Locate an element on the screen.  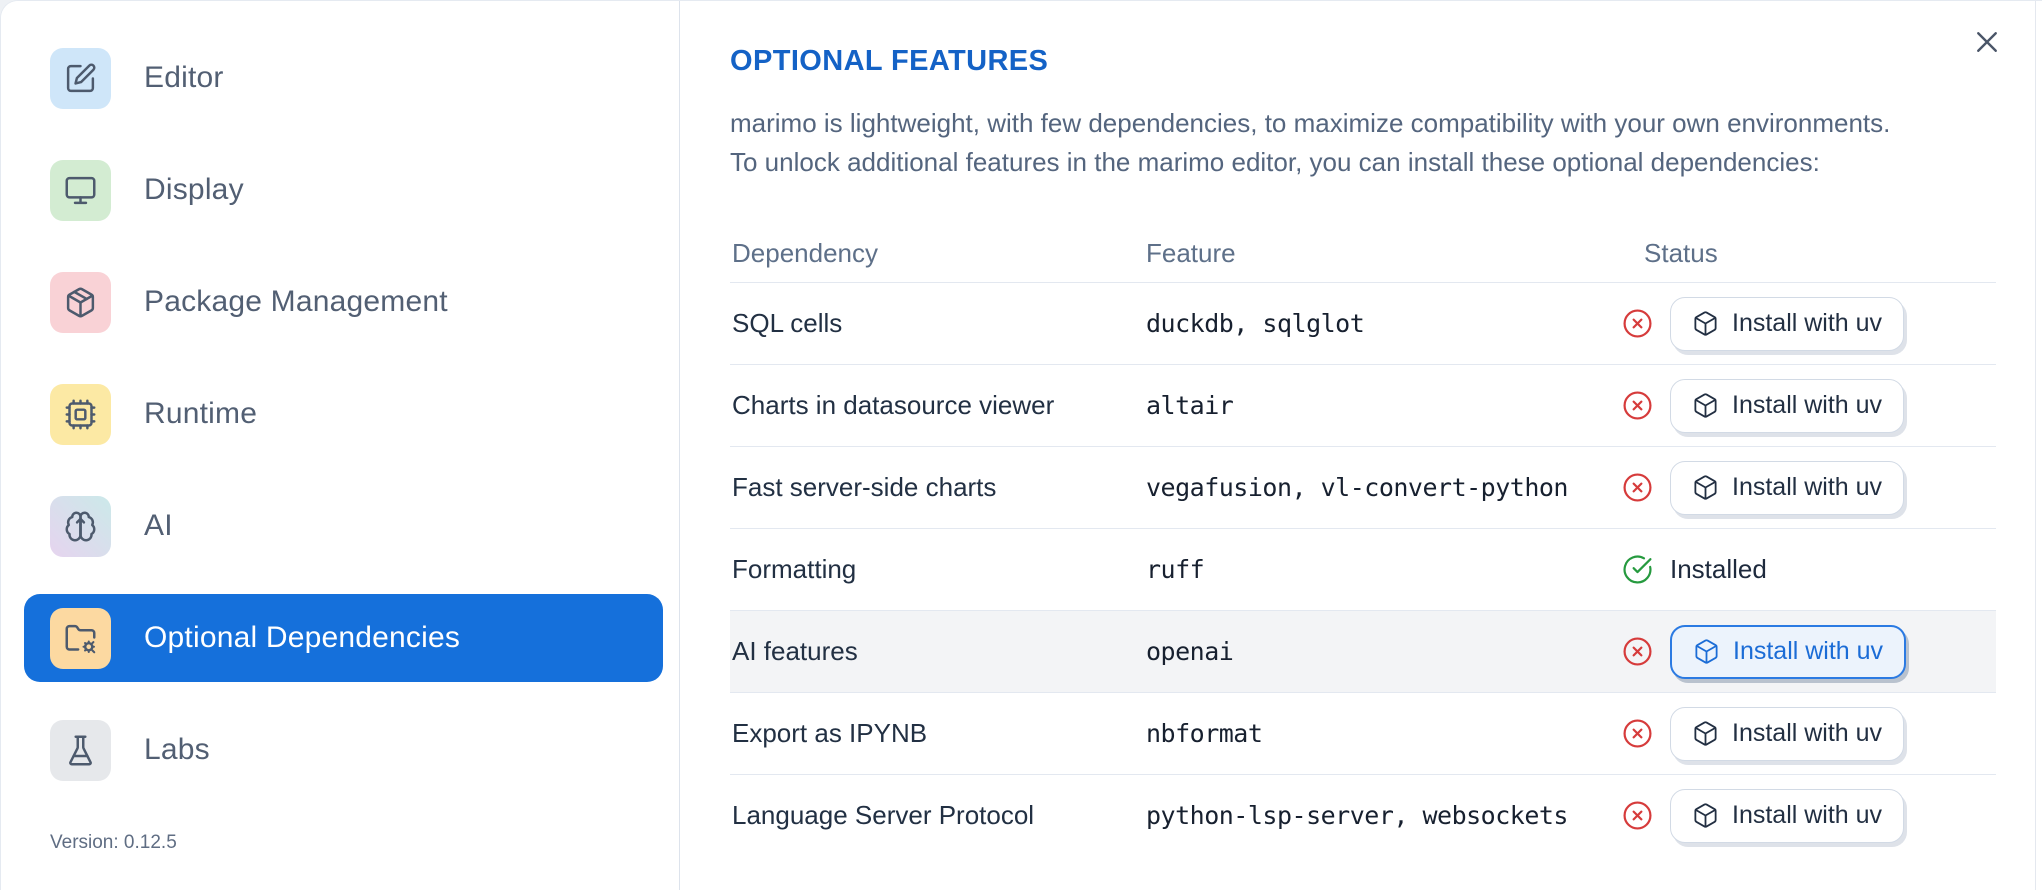
dependency-cell: Fast server-side charts is located at coordinates (864, 487).